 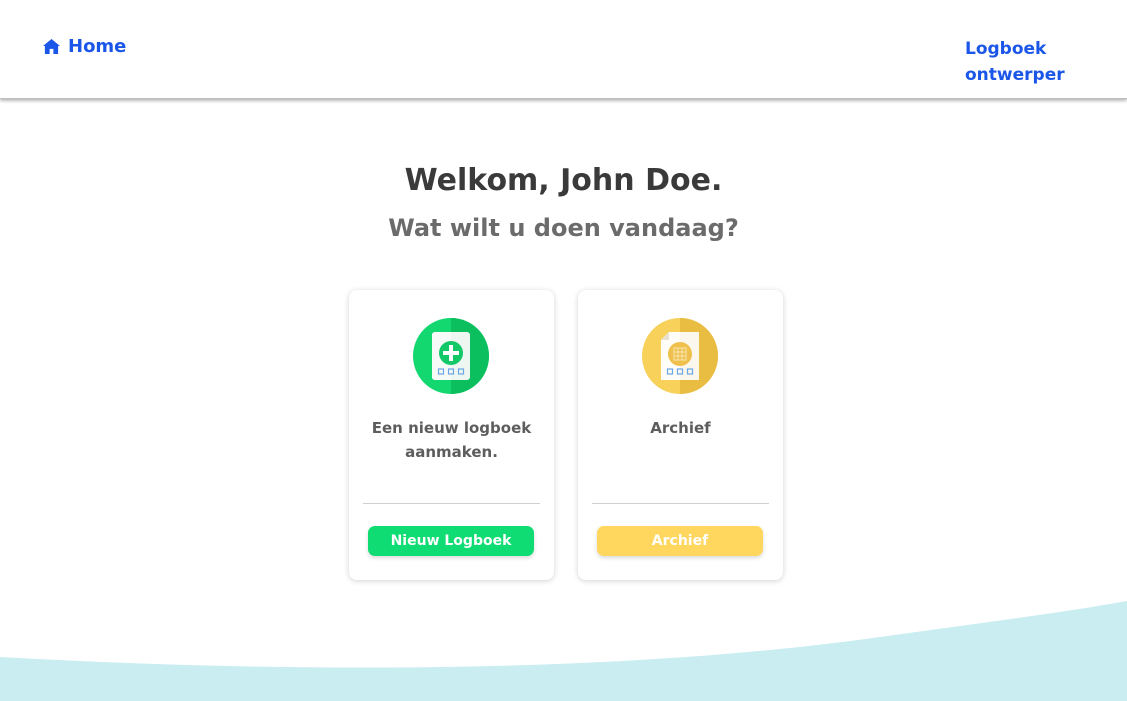 What do you see at coordinates (680, 356) in the screenshot?
I see `archive-document-icon` at bounding box center [680, 356].